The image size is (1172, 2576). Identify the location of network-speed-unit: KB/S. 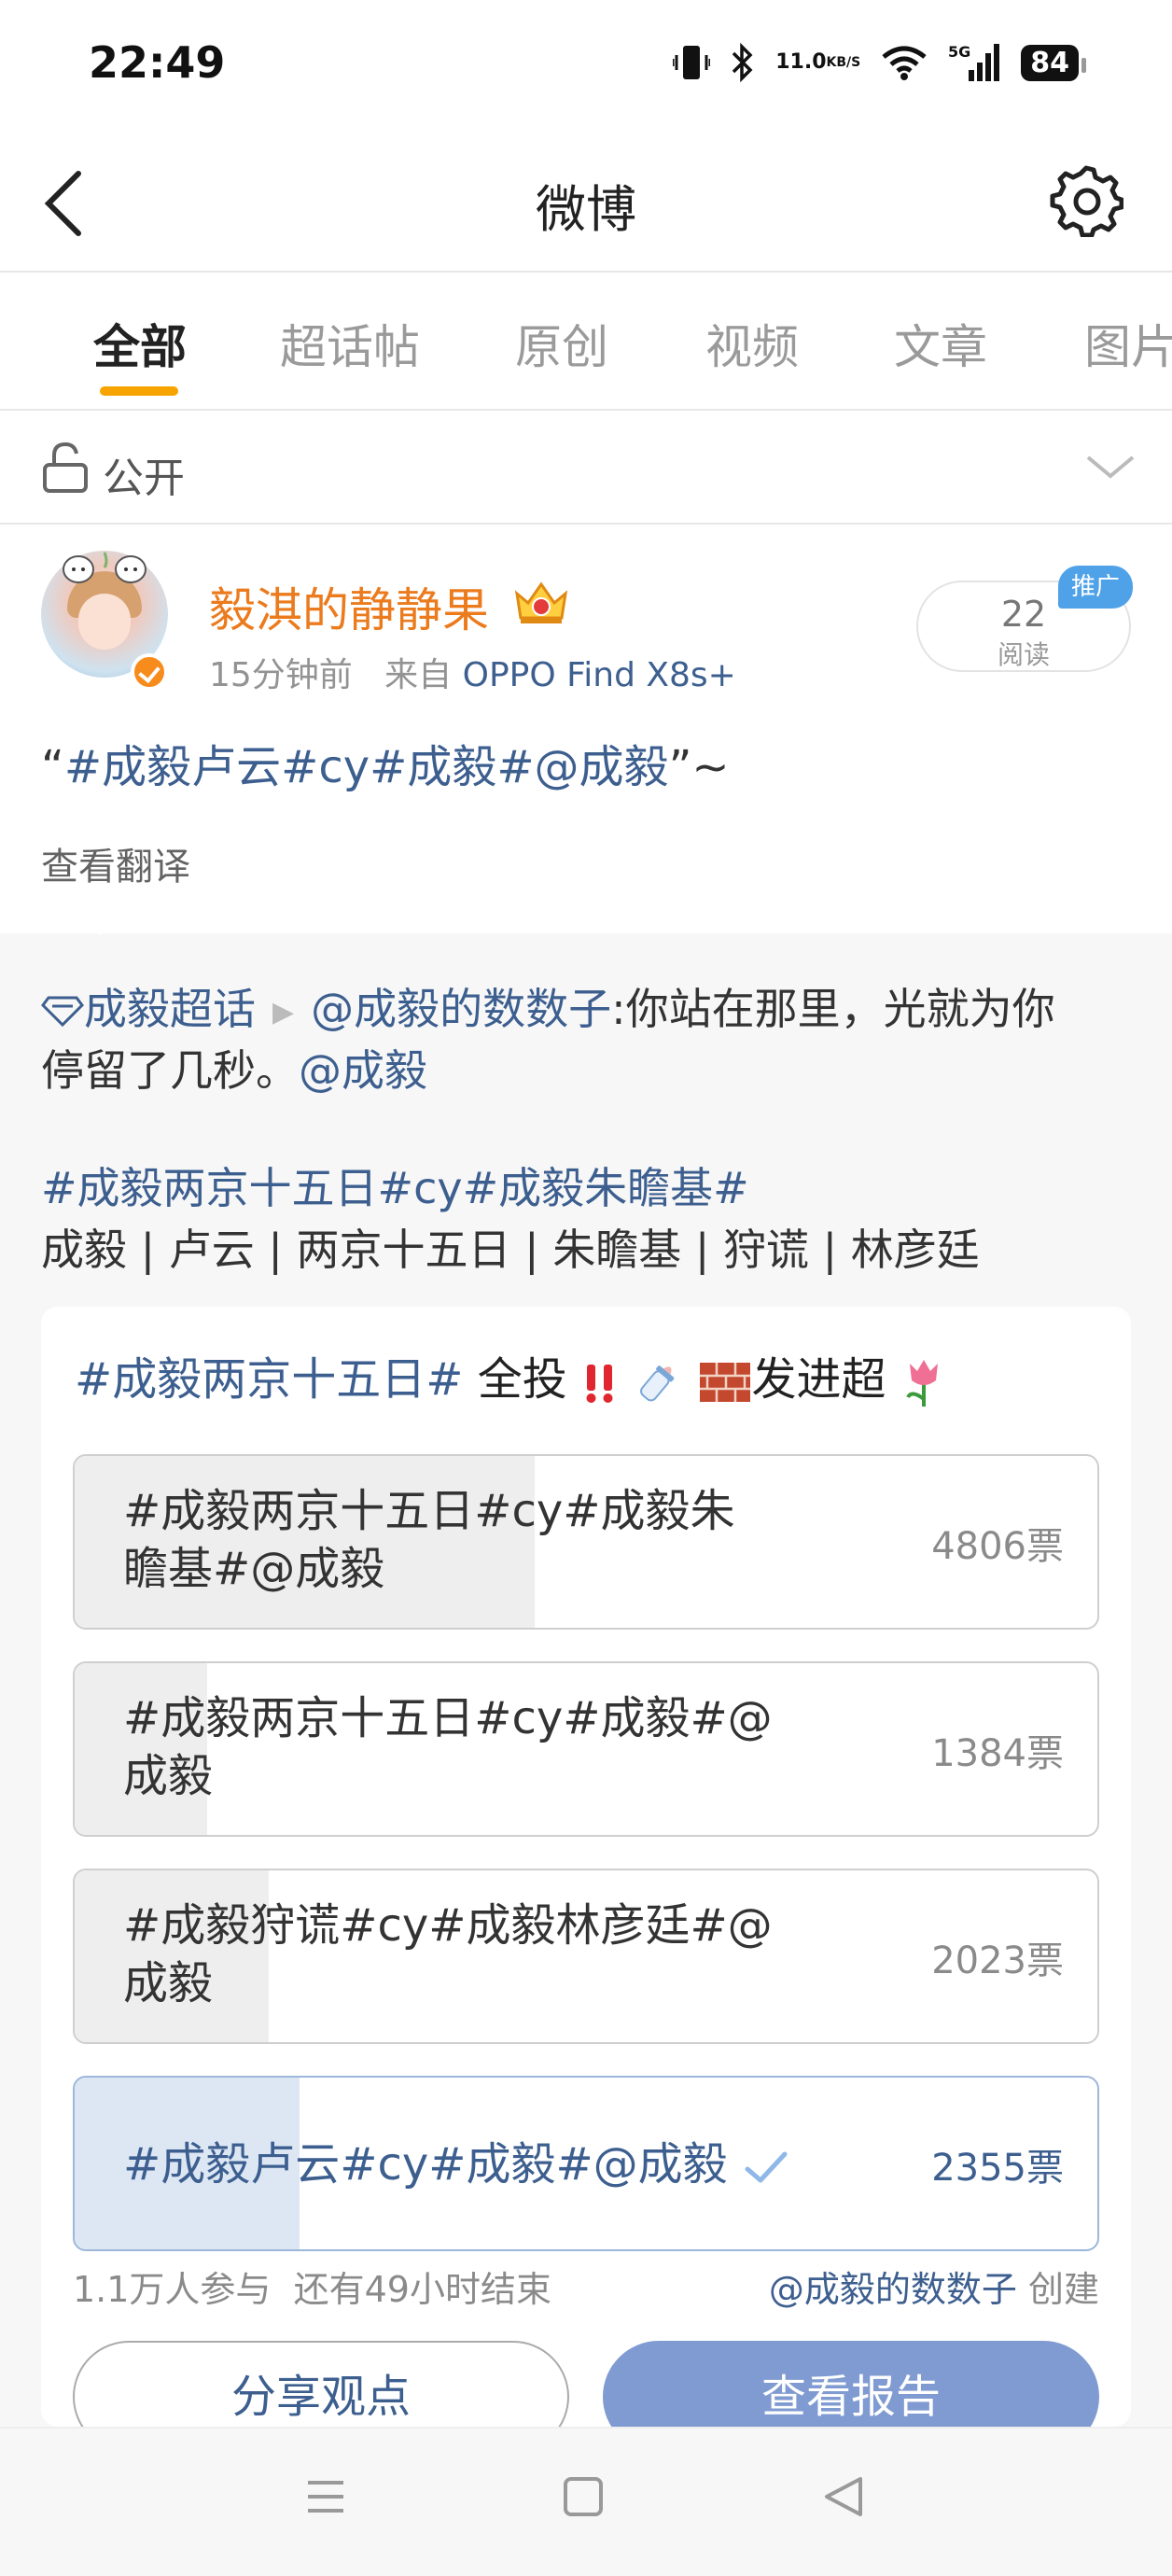
(843, 62).